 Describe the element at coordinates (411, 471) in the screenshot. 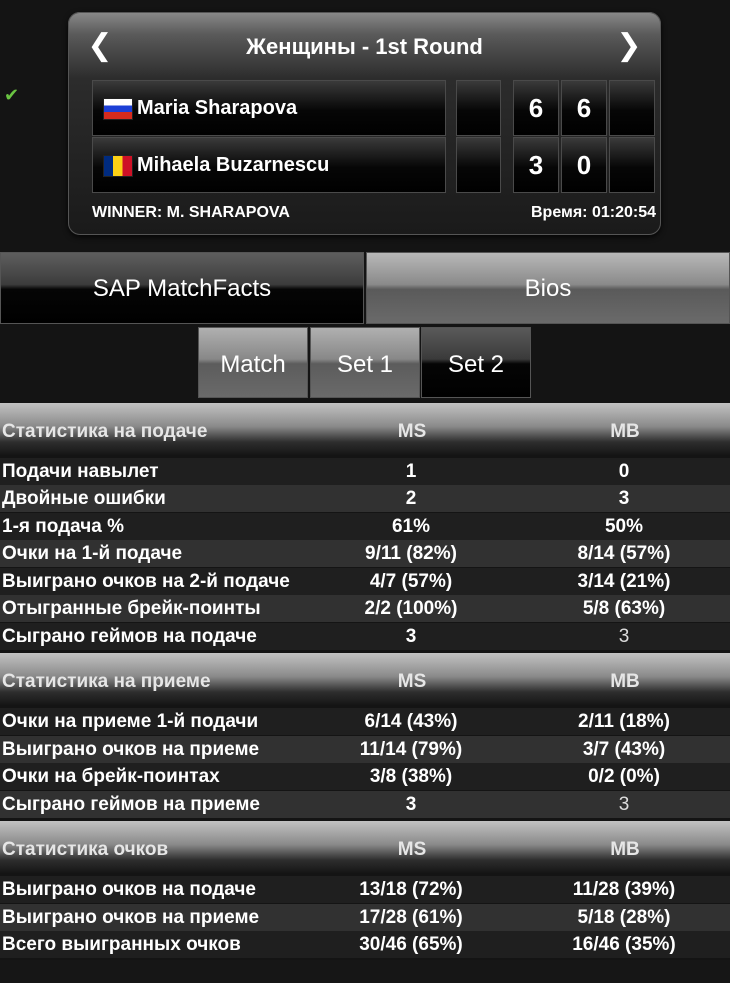

I see `stat-value-a: 1` at that location.